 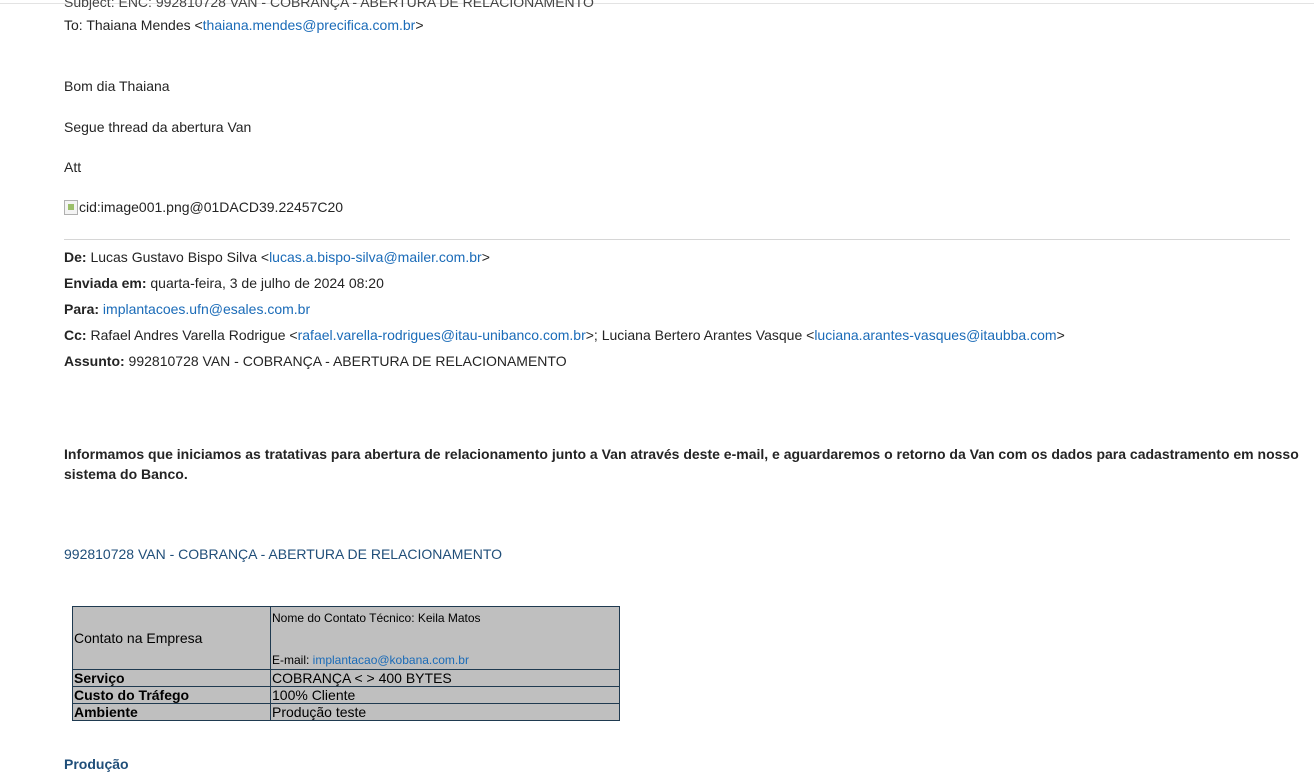 I want to click on cc-name-1: Rafael Andres Varella Rodrigue <, so click(x=192, y=335).